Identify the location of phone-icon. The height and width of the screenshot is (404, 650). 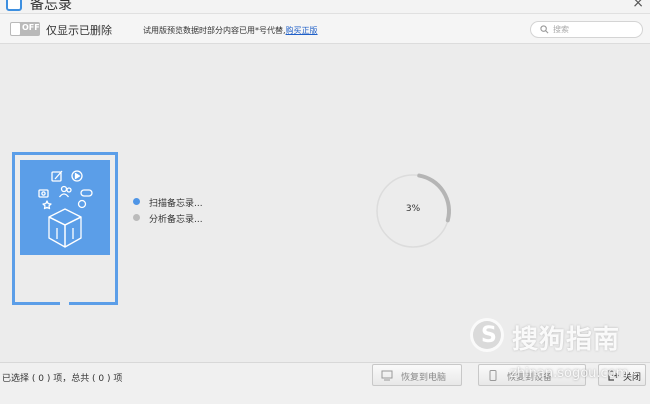
(493, 375).